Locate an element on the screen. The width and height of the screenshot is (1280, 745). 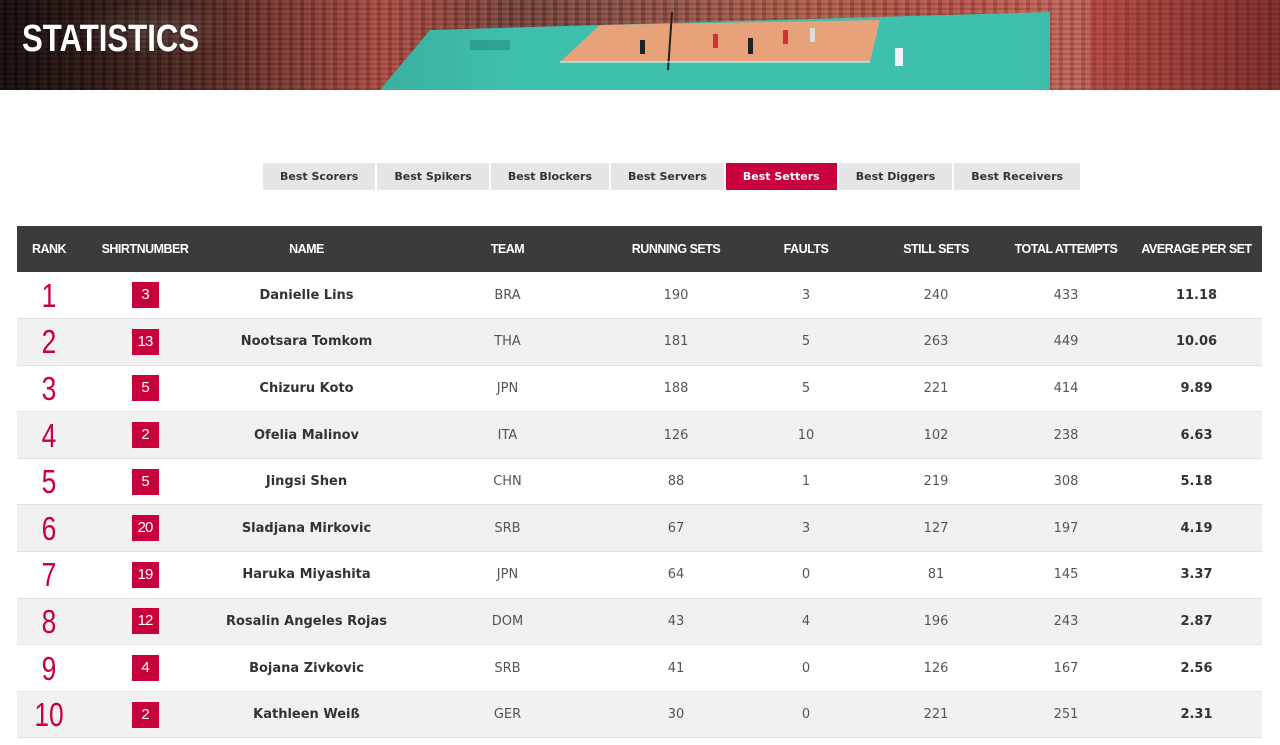
still-sets-cell: 102 is located at coordinates (936, 435).